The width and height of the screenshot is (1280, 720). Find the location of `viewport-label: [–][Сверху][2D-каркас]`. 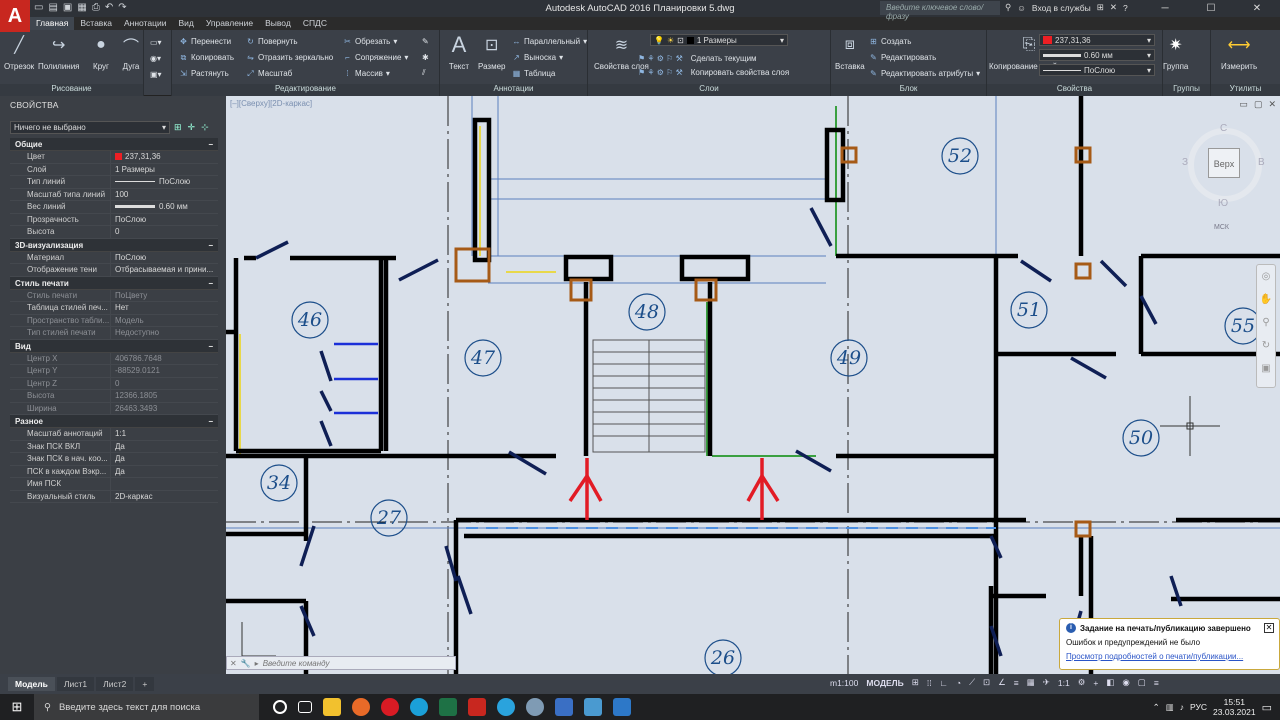

viewport-label: [–][Сверху][2D-каркас] is located at coordinates (271, 103).